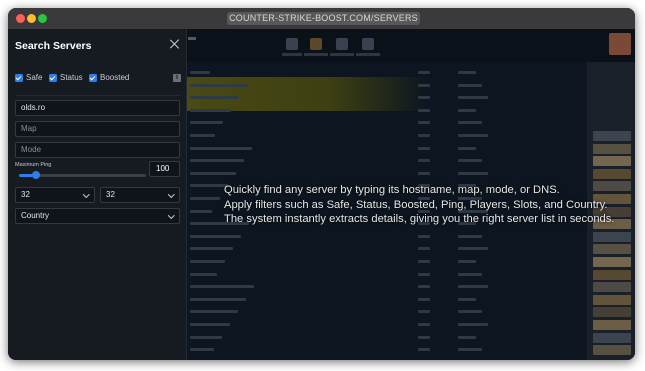 The image size is (645, 371). I want to click on url-bar: COUNTER-STRIKE-BOOST.COM/SERVERS, so click(323, 18).